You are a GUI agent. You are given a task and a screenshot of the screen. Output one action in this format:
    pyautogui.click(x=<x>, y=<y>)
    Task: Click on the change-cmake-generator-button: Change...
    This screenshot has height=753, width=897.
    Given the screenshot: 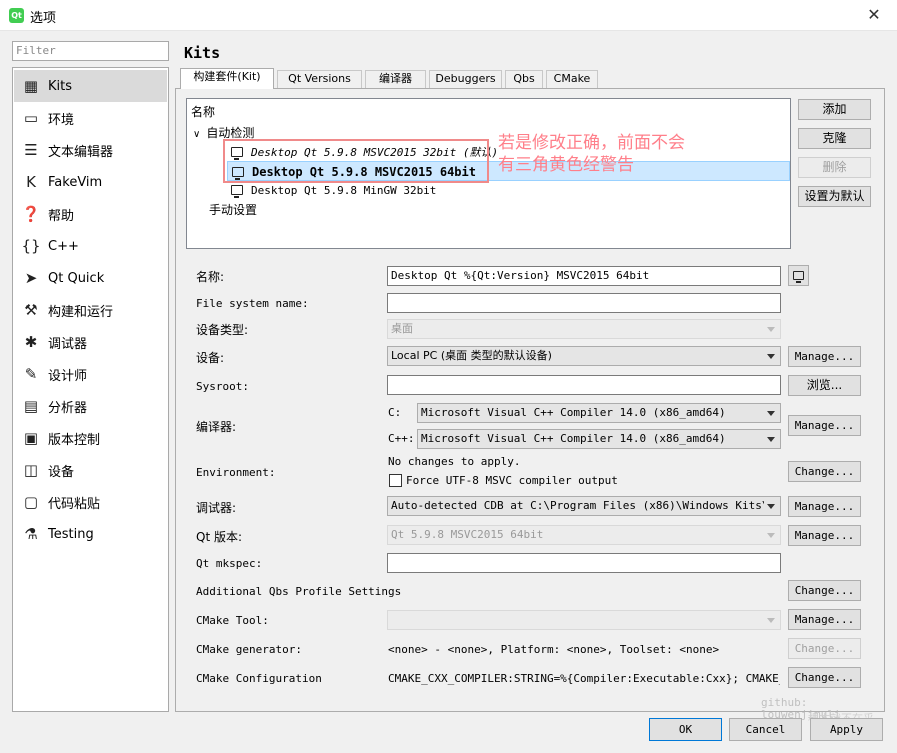 What is the action you would take?
    pyautogui.click(x=824, y=648)
    